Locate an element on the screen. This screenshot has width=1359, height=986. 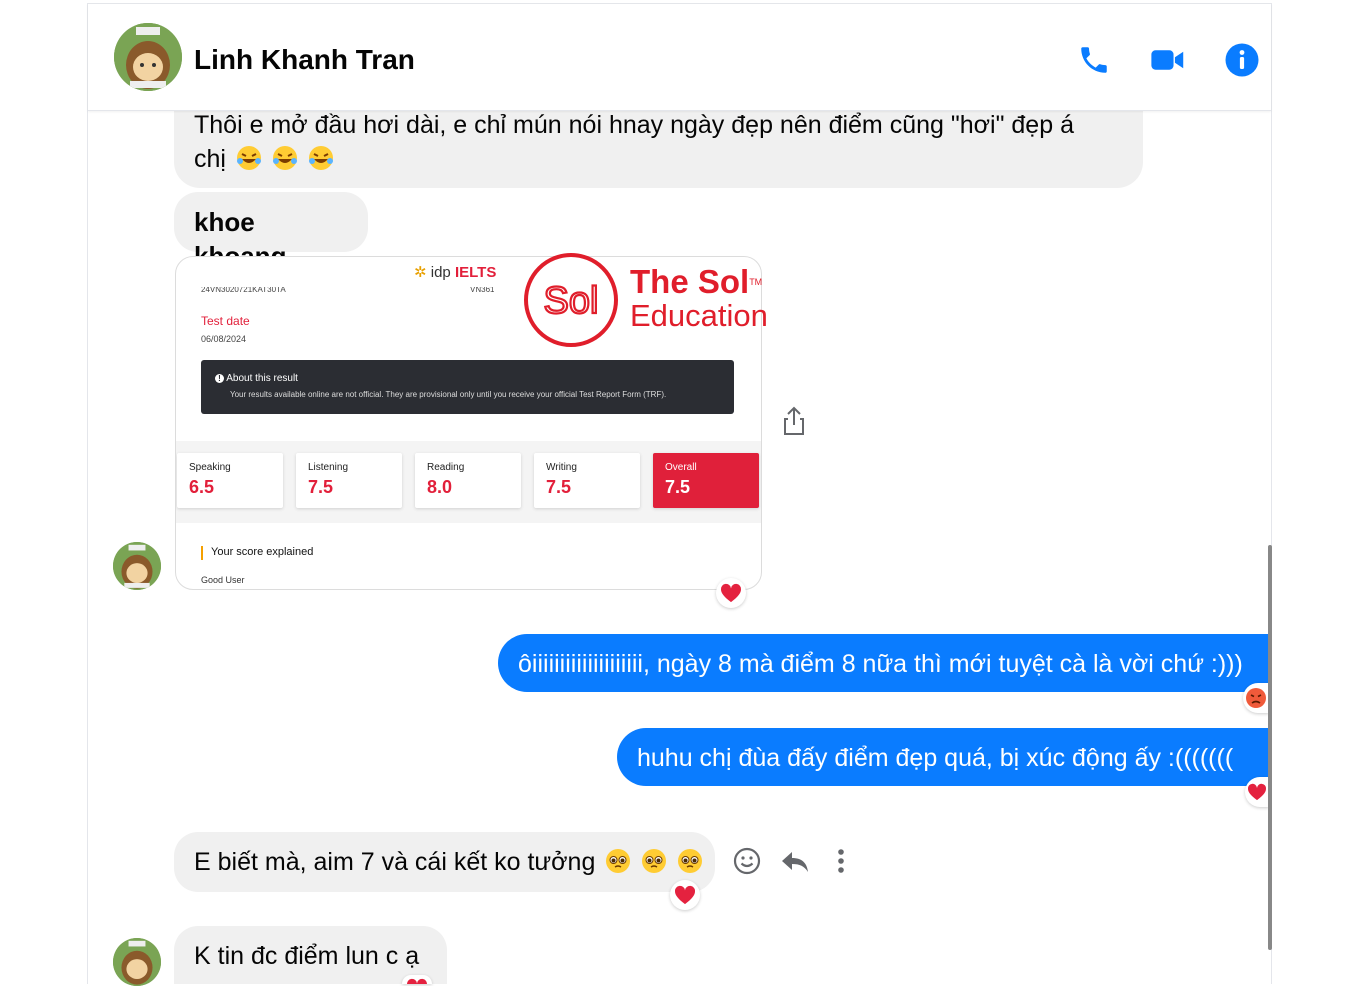
video-icon is located at coordinates (1167, 60).